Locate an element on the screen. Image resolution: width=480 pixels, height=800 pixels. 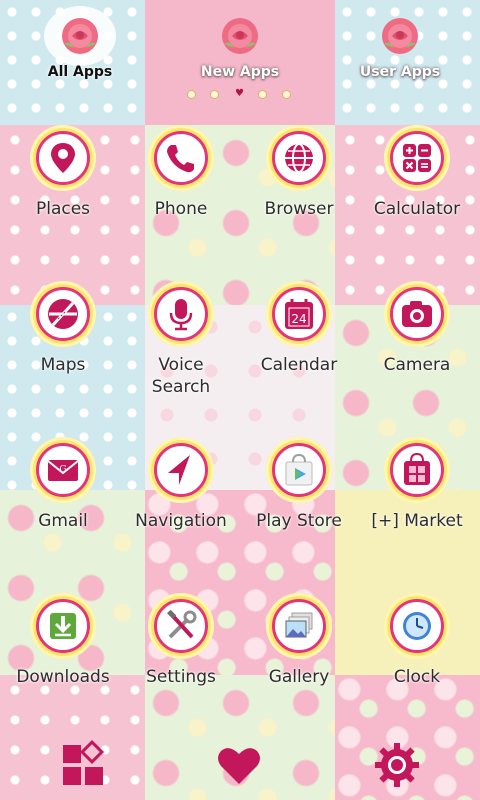
tab-label: All Apps is located at coordinates (80, 72).